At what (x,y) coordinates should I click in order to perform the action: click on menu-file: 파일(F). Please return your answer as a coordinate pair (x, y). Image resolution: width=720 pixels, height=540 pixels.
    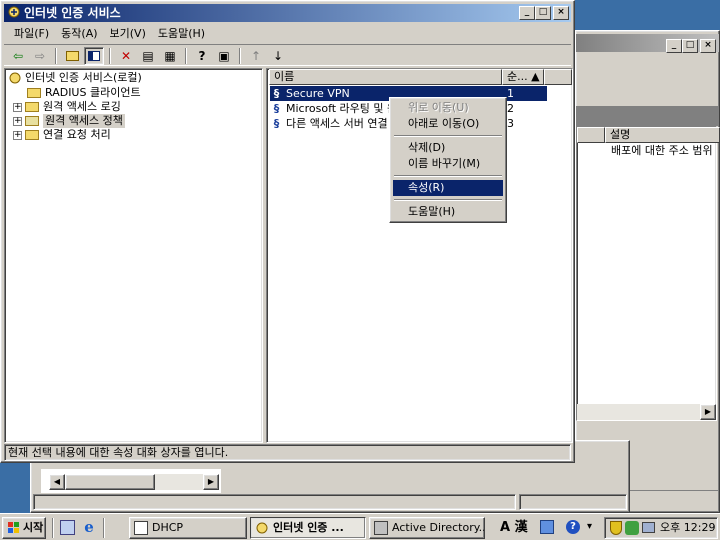
    Looking at the image, I should click on (31, 33).